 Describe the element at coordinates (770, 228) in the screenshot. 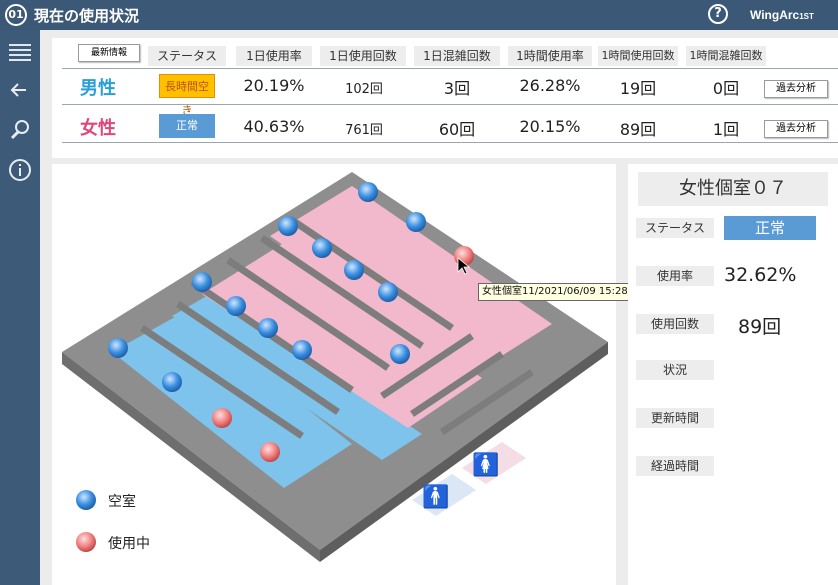

I see `status-value: 正常` at that location.